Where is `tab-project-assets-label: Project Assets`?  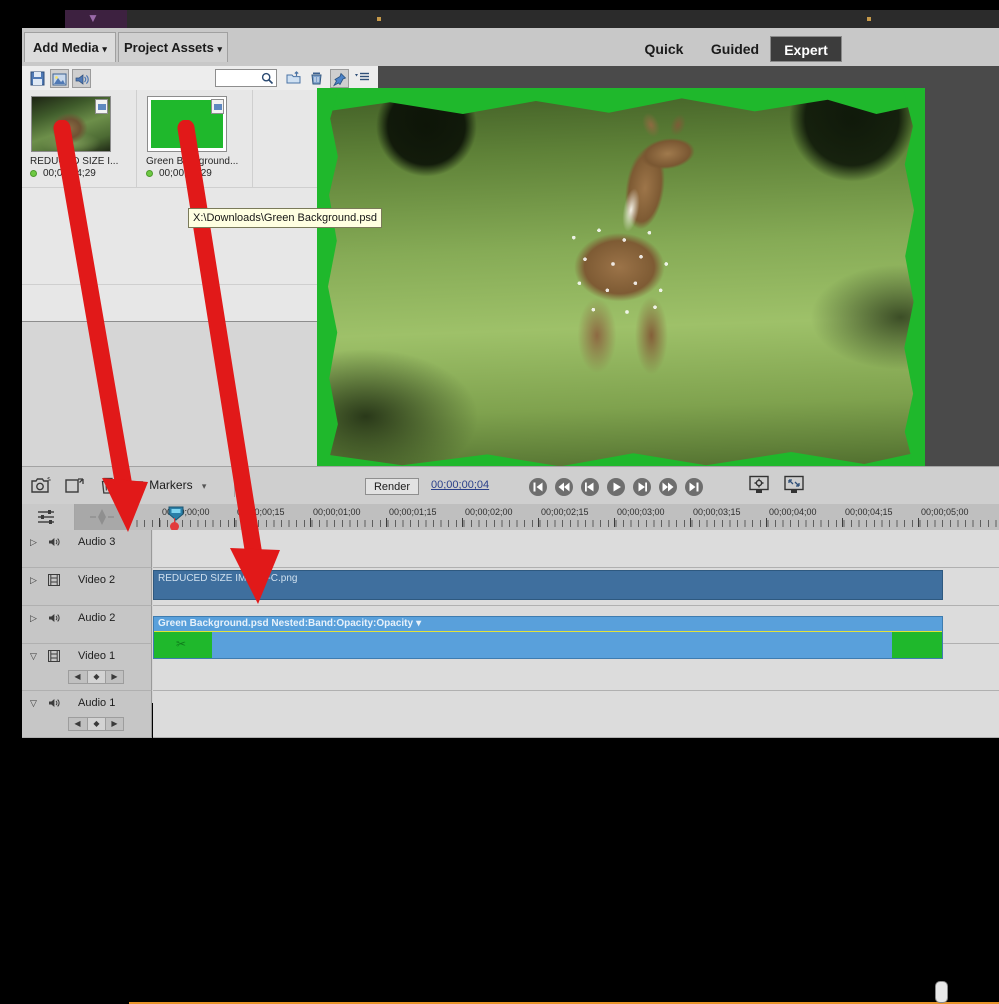
tab-project-assets-label: Project Assets is located at coordinates (169, 47).